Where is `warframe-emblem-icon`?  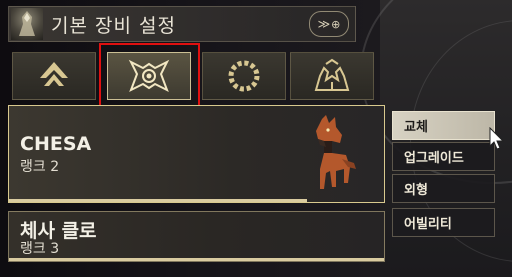 warframe-emblem-icon is located at coordinates (54, 74).